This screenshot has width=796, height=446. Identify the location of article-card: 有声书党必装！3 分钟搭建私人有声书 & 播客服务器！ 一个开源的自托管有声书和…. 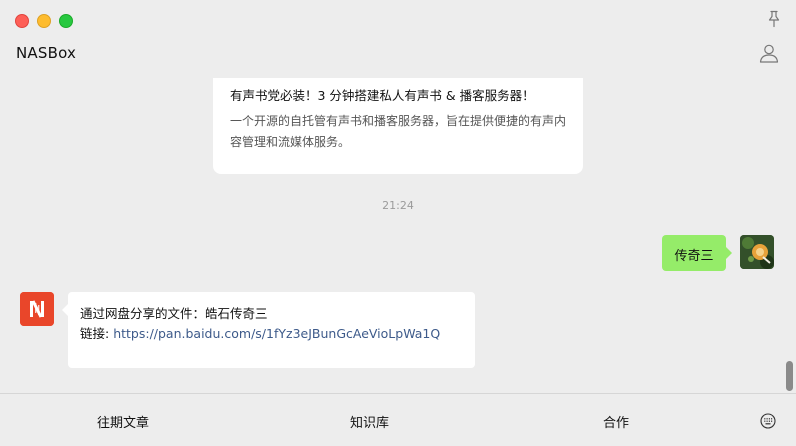
(398, 126).